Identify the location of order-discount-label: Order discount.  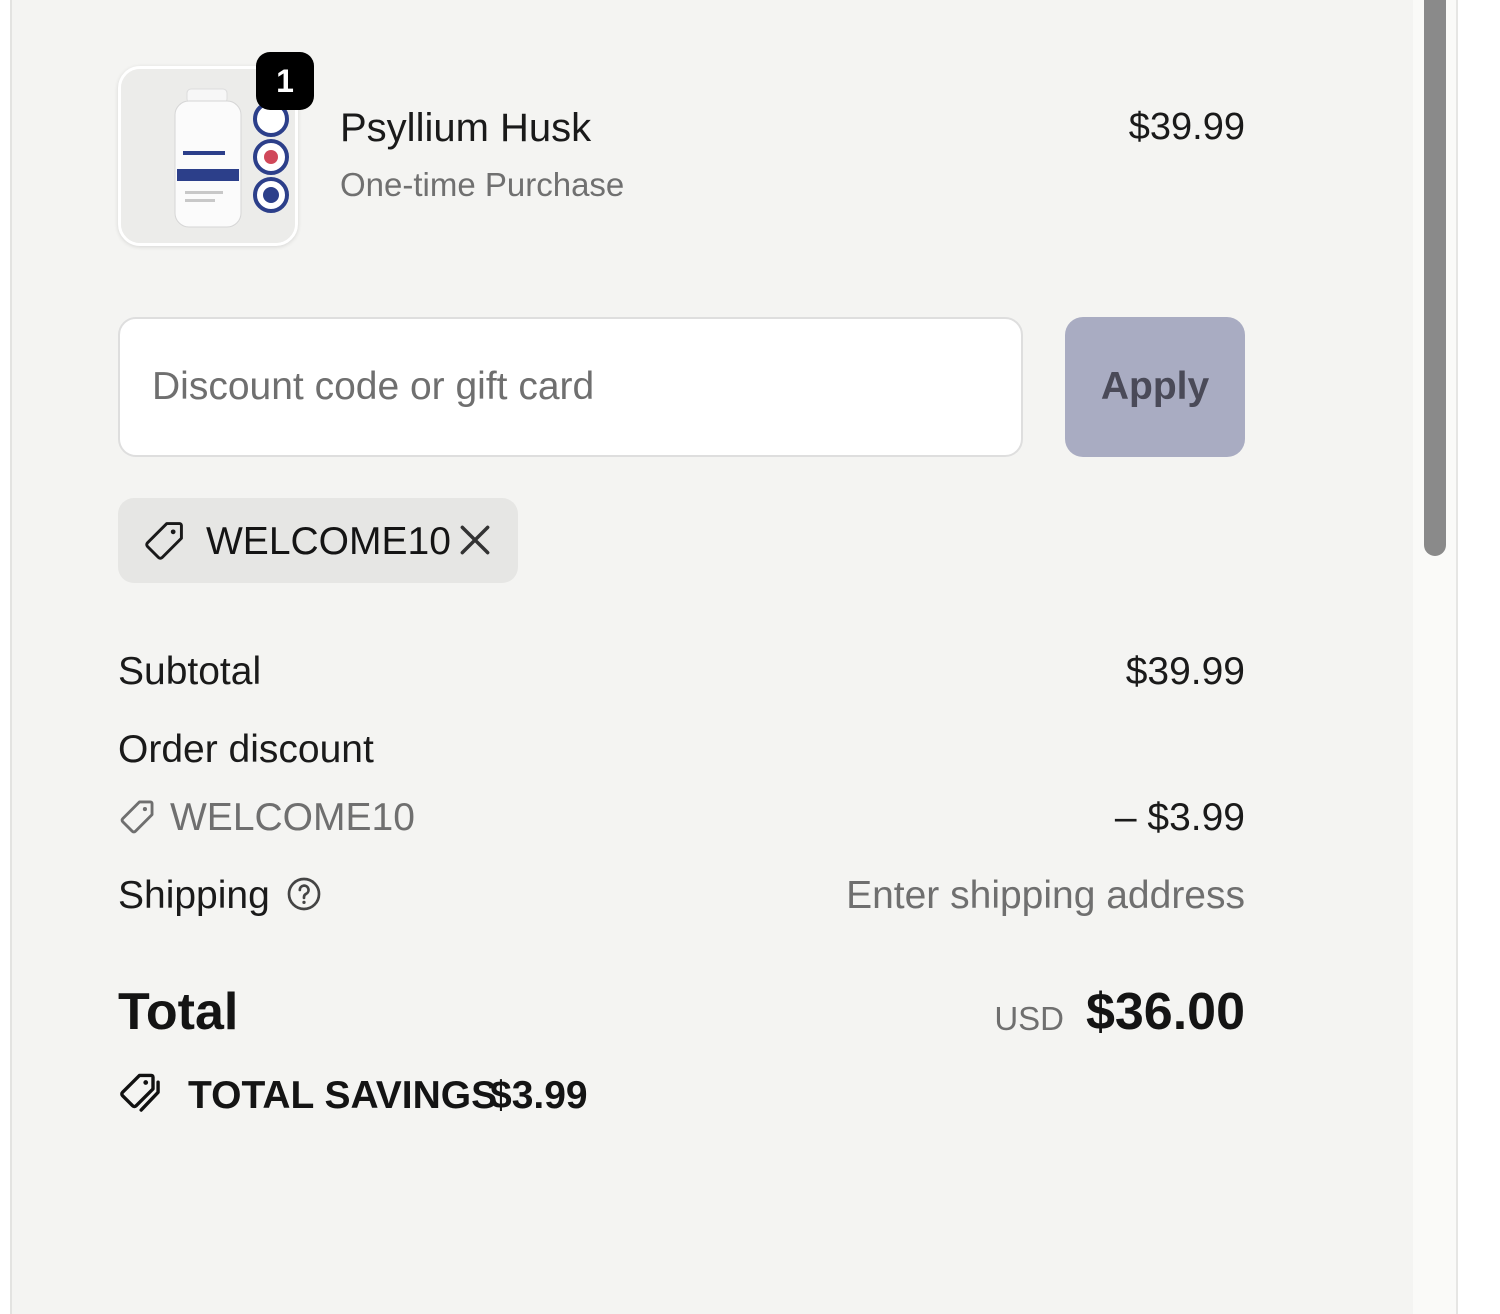
(246, 749).